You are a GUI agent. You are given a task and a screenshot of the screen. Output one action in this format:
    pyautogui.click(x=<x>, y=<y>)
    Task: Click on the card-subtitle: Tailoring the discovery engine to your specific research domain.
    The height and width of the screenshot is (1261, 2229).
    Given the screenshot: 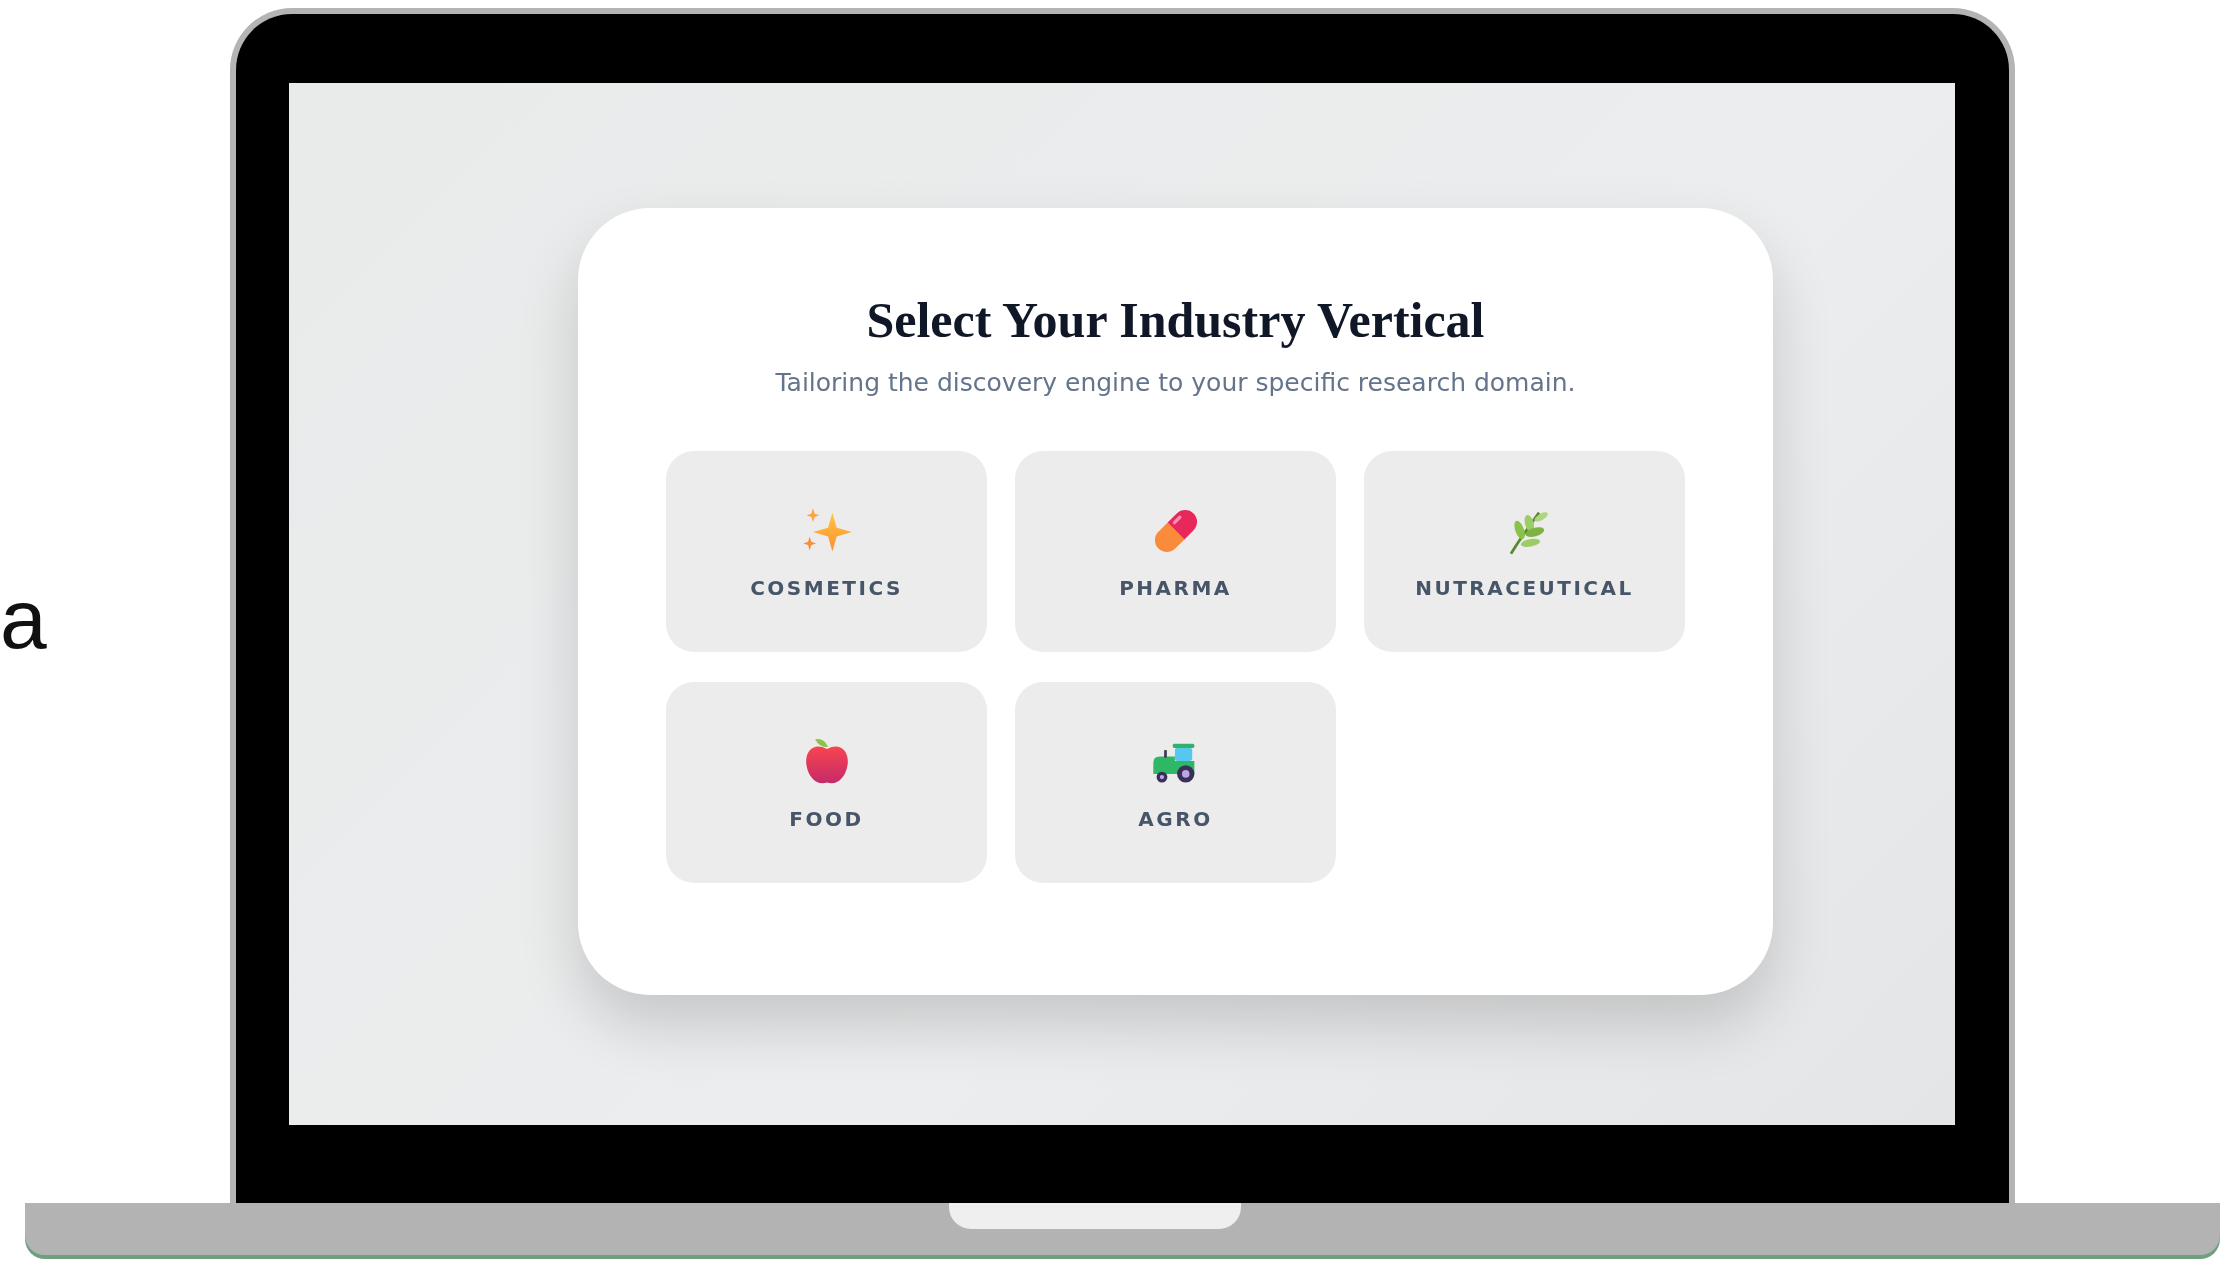 What is the action you would take?
    pyautogui.click(x=1175, y=382)
    